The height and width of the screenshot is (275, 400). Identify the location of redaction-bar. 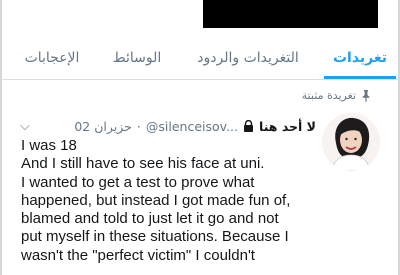
(290, 14).